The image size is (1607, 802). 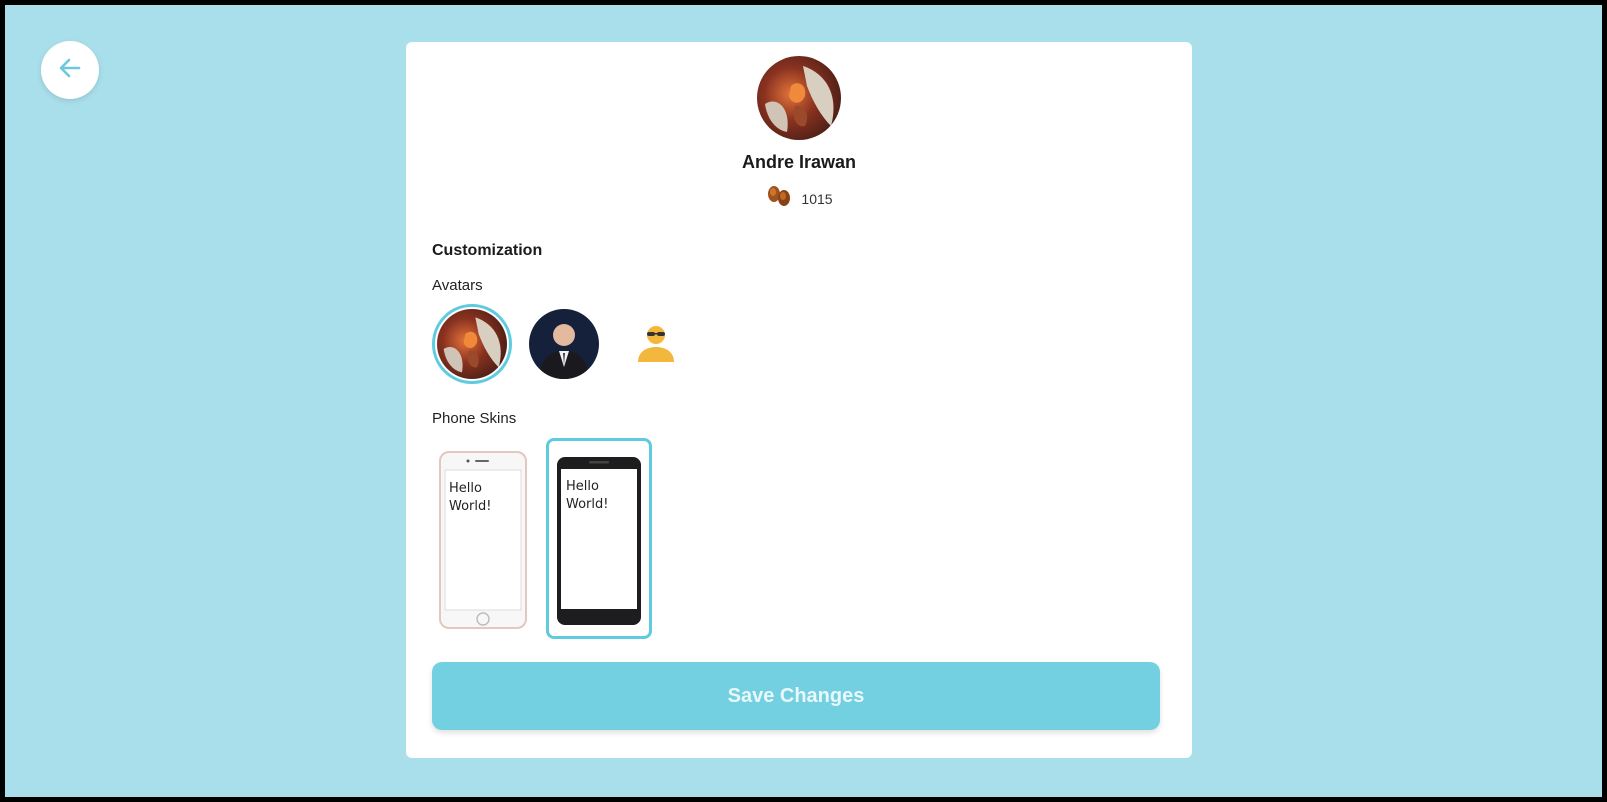 What do you see at coordinates (599, 541) in the screenshot?
I see `black-android-skin: Hello World!` at bounding box center [599, 541].